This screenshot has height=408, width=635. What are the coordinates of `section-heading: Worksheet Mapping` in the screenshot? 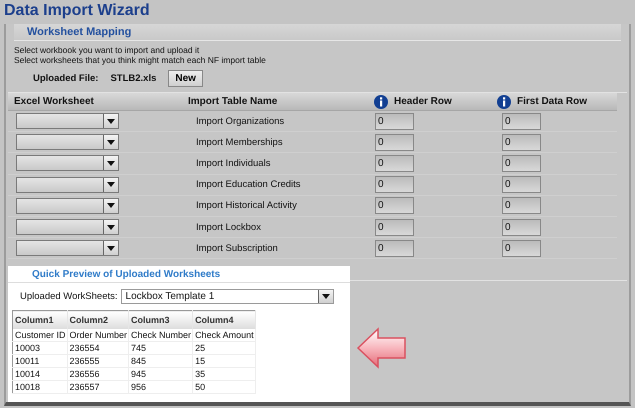 It's located at (317, 32).